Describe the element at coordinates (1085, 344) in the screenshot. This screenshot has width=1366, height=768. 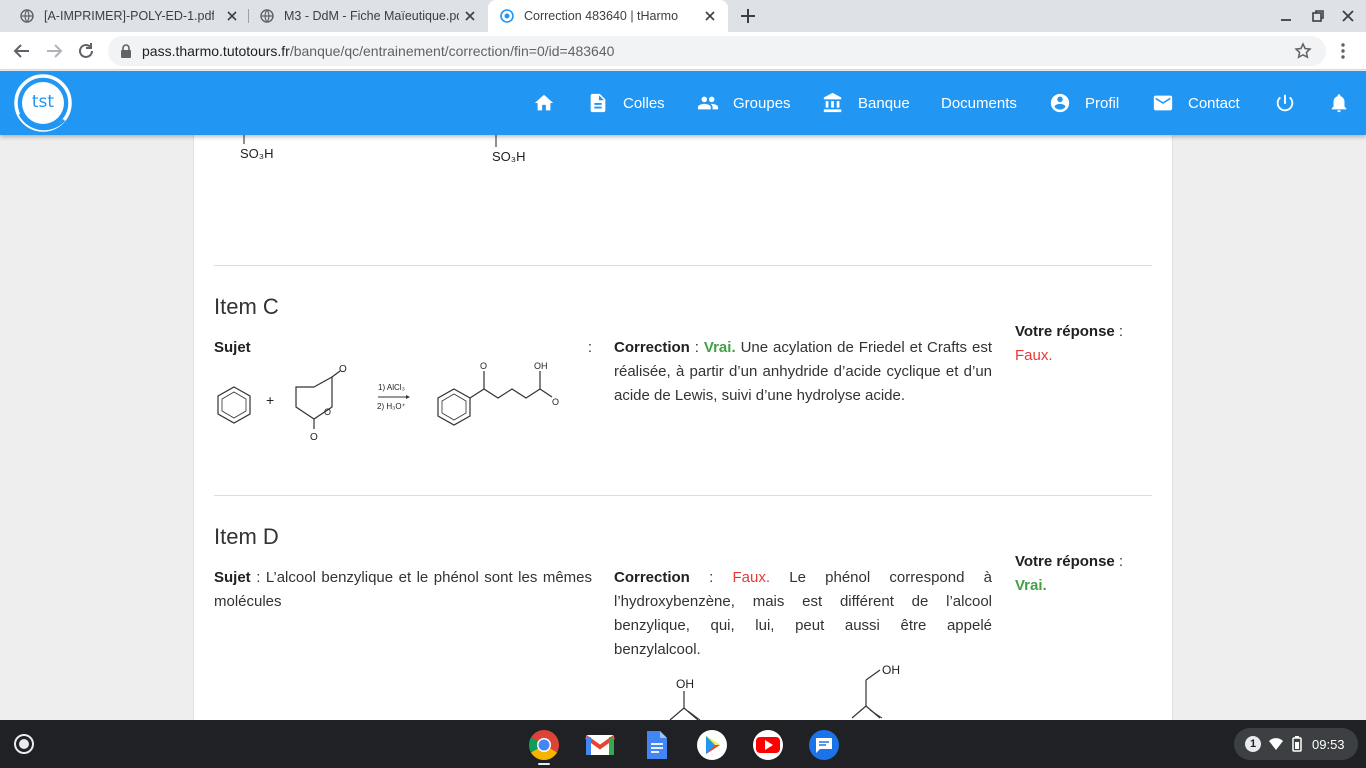
I see `item-c-votre-reponse: Votre réponse : Faux.` at that location.